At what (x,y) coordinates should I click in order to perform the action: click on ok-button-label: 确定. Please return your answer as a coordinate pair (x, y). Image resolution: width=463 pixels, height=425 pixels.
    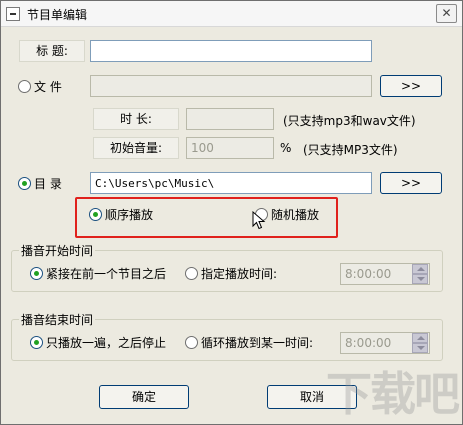
    Looking at the image, I should click on (143, 397).